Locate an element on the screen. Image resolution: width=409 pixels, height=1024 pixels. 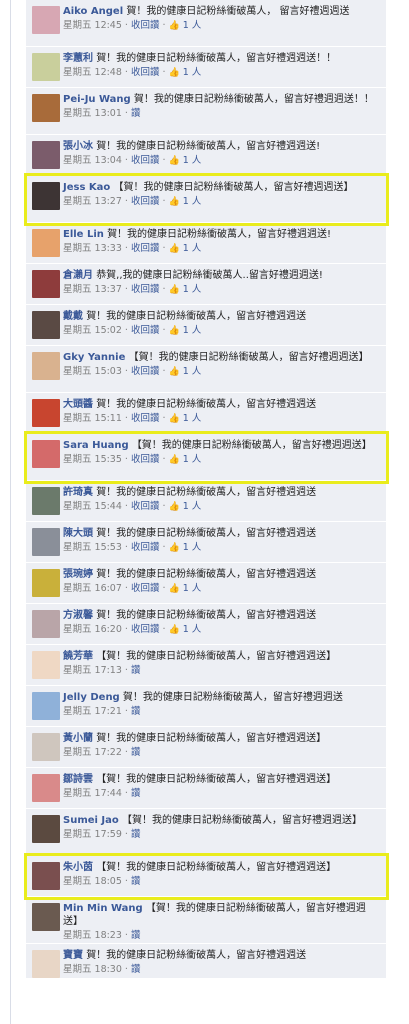
timestamp: 星期五 17:21 is located at coordinates (92, 711).